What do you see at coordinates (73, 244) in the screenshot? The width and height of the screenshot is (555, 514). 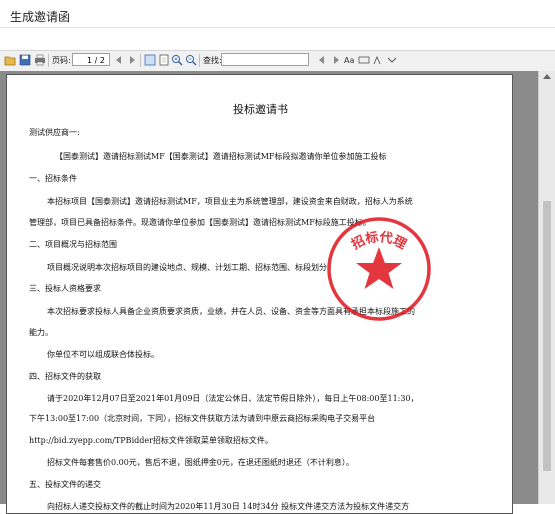 I see `section-heading: 二、项目概况与招标范围` at bounding box center [73, 244].